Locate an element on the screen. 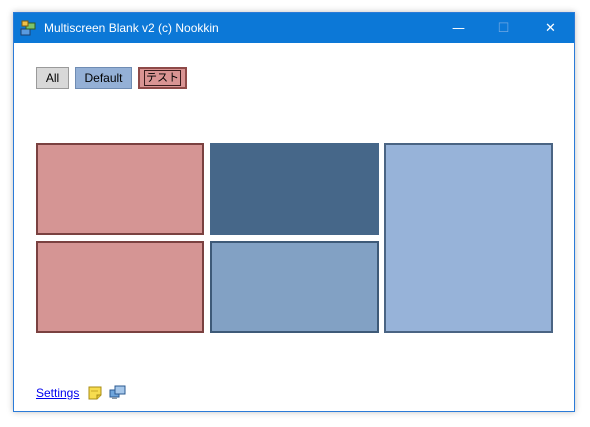 The width and height of the screenshot is (590, 427). tab-test: テスト is located at coordinates (162, 78).